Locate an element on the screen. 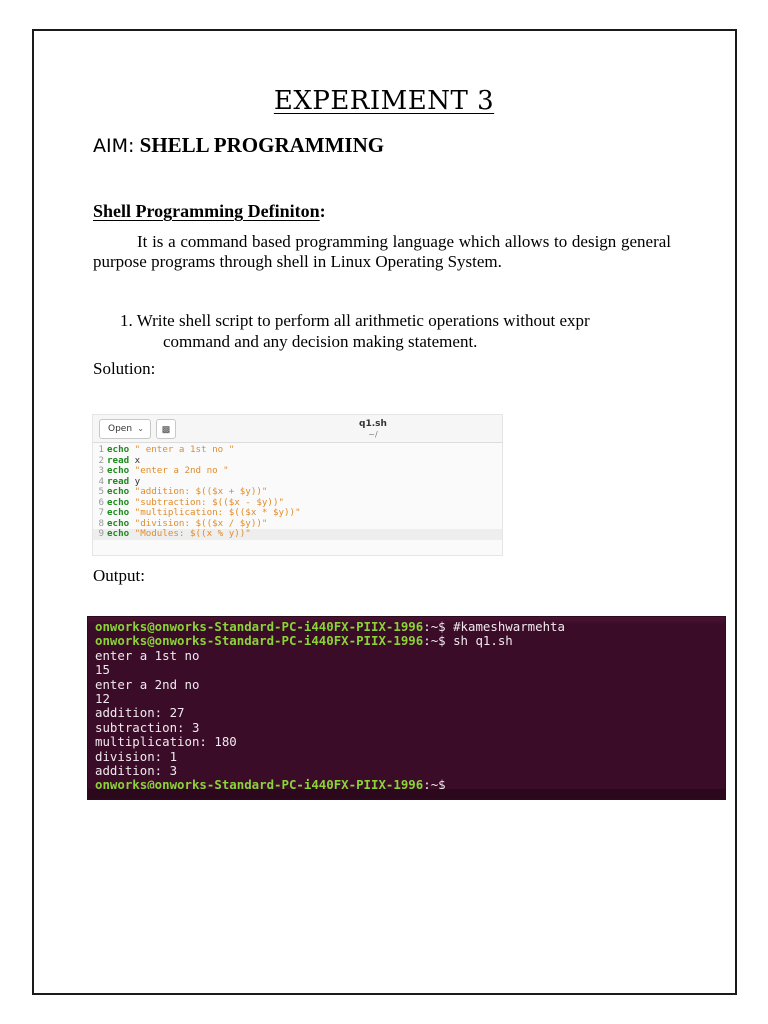 This screenshot has height=1024, width=768. code-argument: "multiplication: $(($x * $y))" is located at coordinates (217, 512).